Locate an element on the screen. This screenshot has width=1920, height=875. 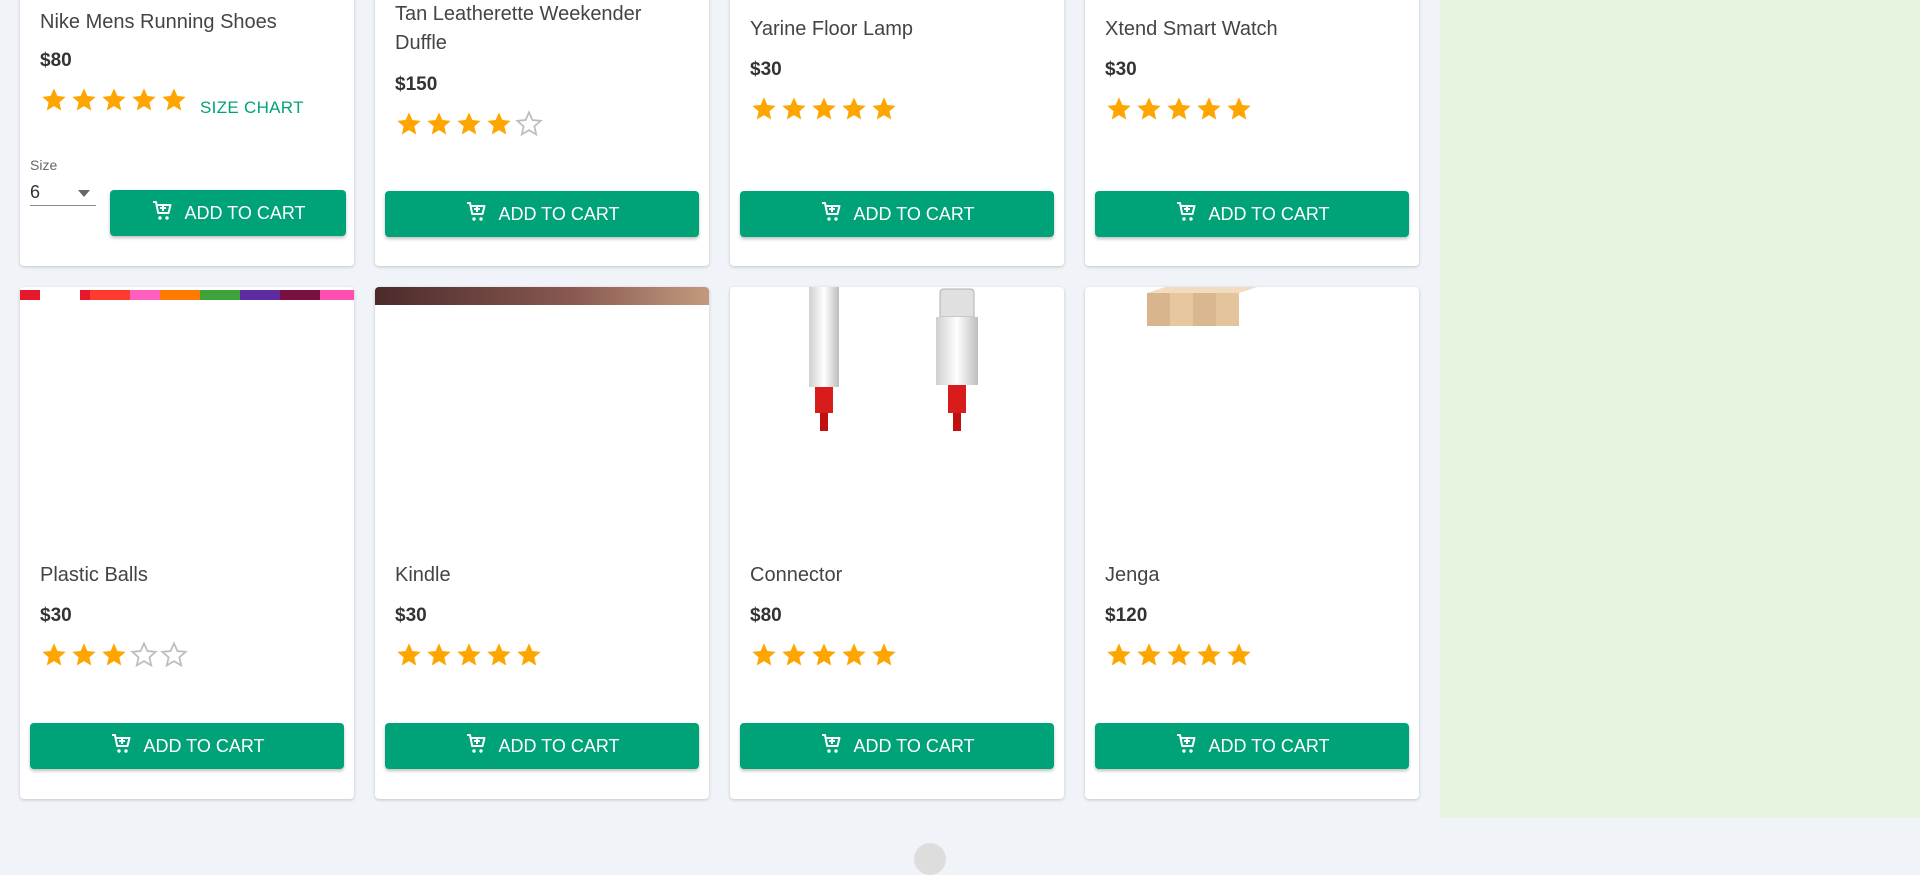
product-title: Kindle is located at coordinates (545, 575).